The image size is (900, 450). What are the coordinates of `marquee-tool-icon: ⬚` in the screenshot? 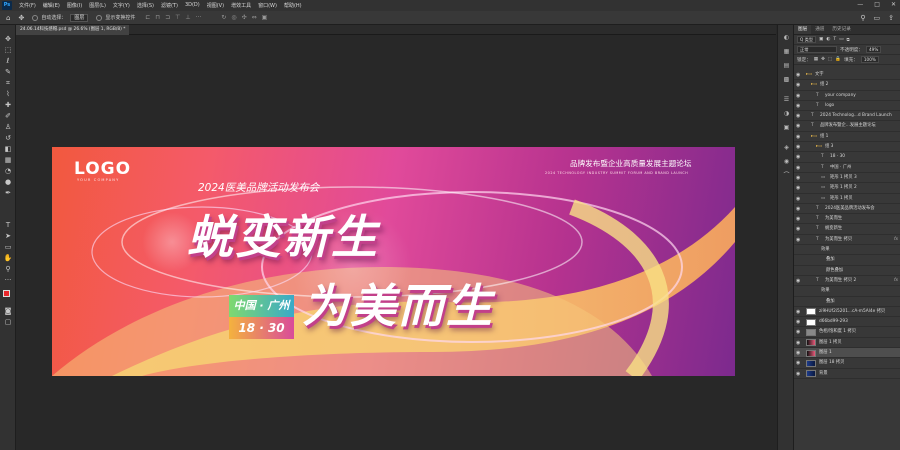 It's located at (8, 50).